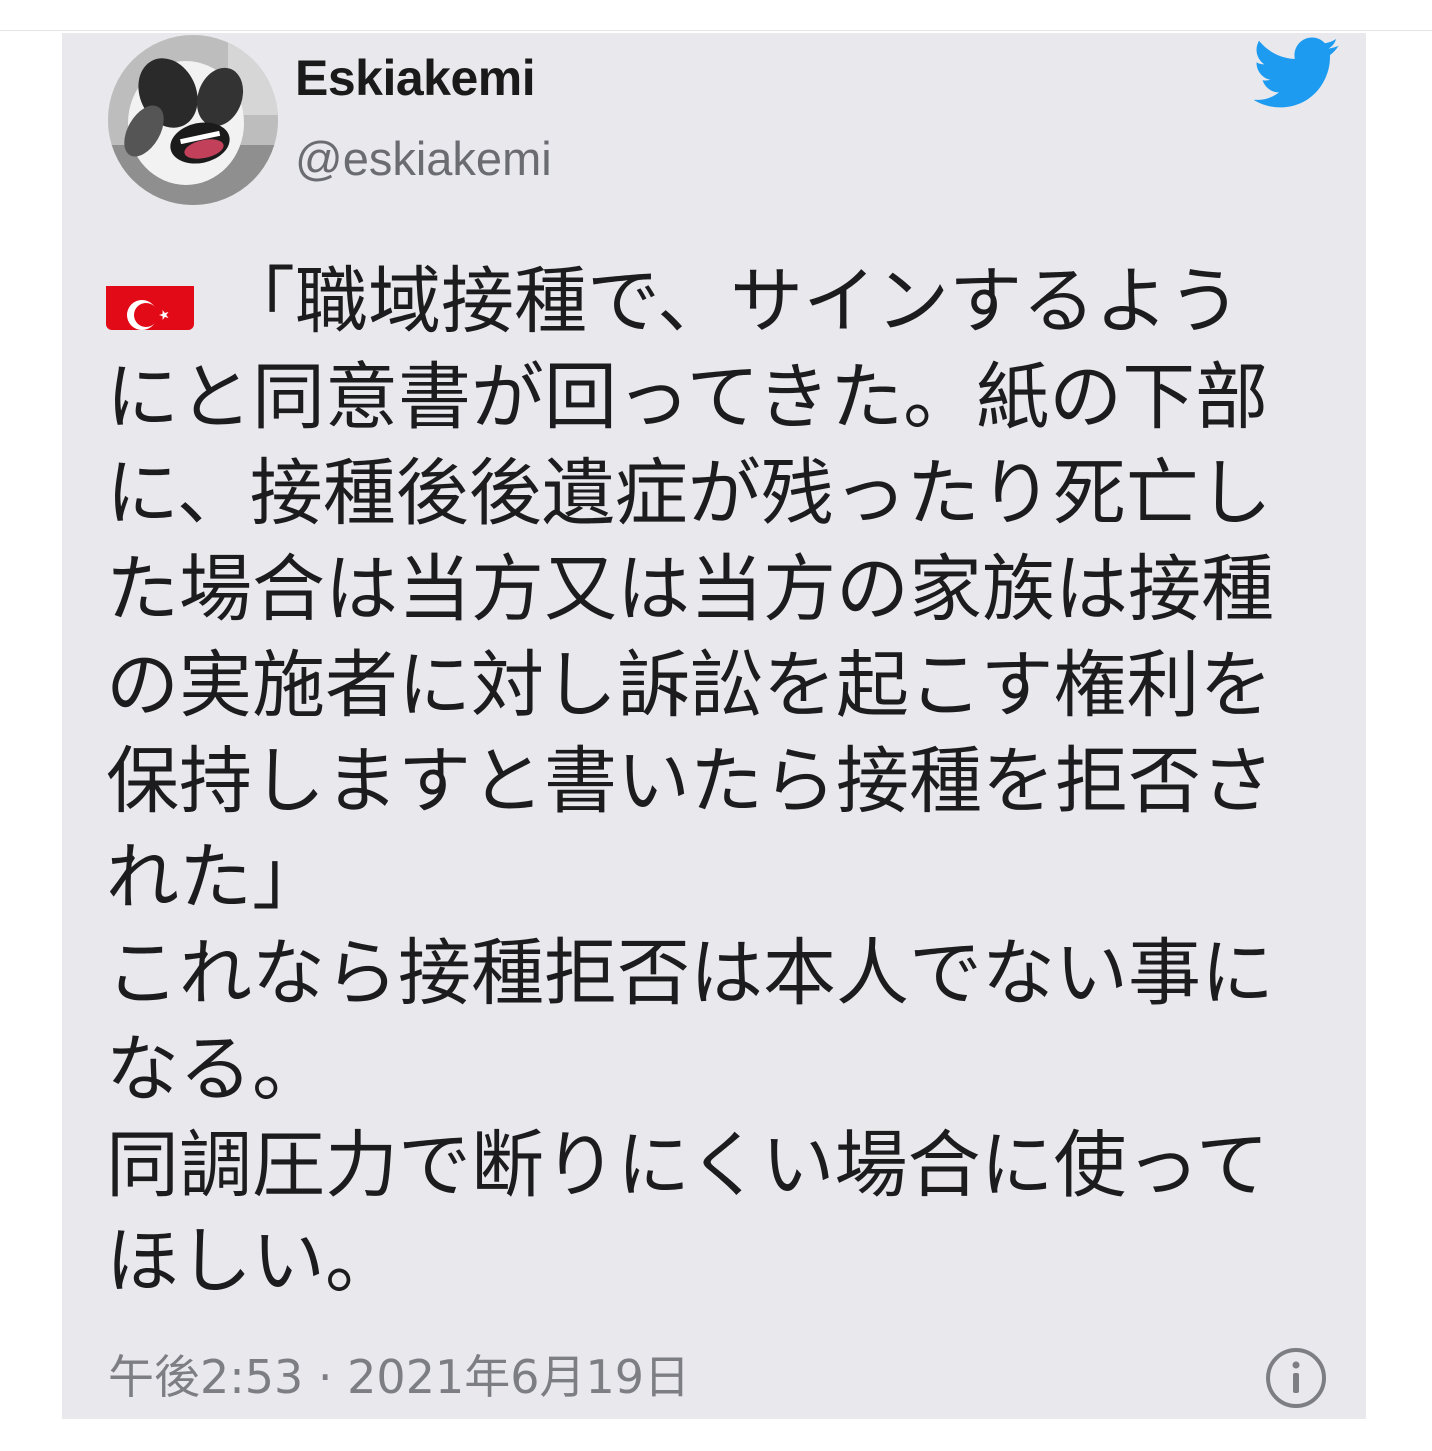  Describe the element at coordinates (690, 589) in the screenshot. I see `tweet-line: た場合は当方又は当方の家族は接種` at that location.